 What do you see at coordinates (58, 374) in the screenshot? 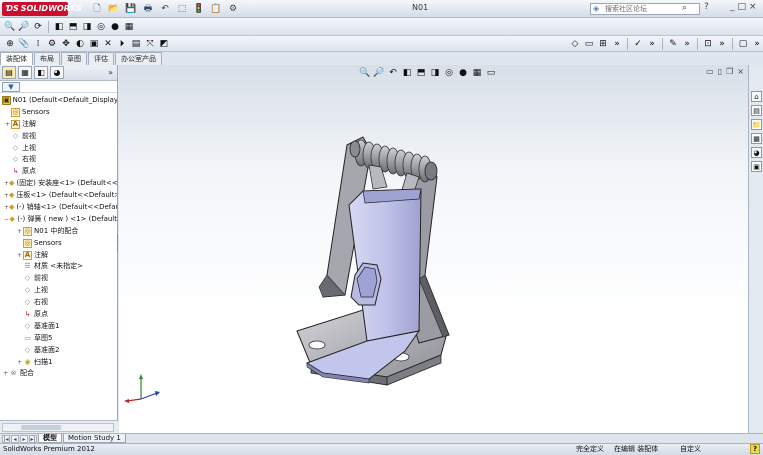
I see `tree-item: + ⊗ 配合` at bounding box center [58, 374].